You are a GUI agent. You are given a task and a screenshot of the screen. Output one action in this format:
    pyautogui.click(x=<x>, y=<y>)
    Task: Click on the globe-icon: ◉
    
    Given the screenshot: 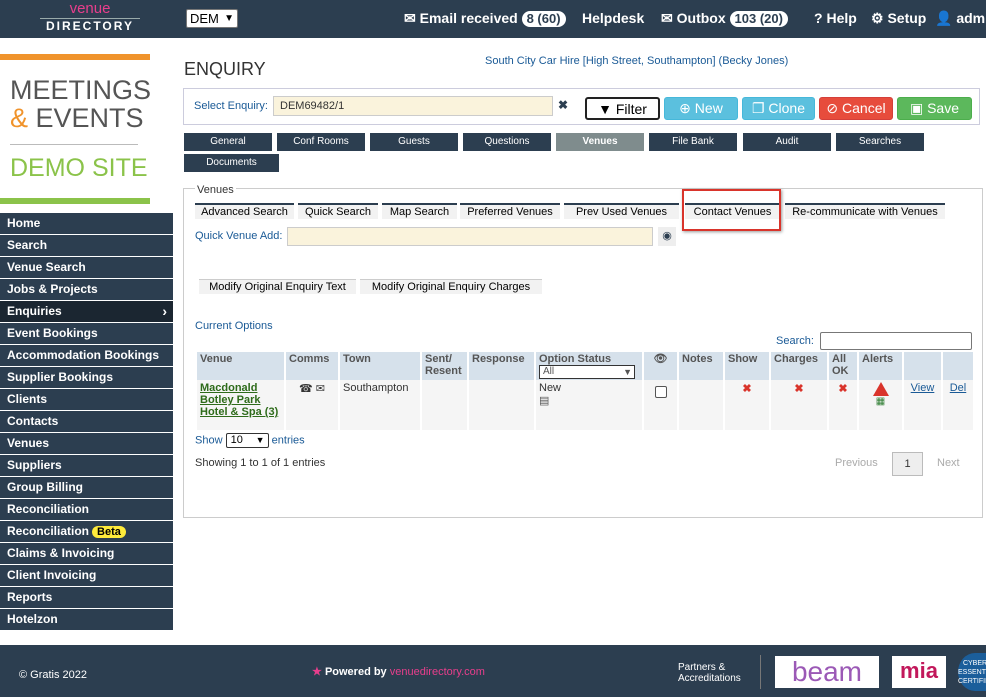 What is the action you would take?
    pyautogui.click(x=667, y=236)
    